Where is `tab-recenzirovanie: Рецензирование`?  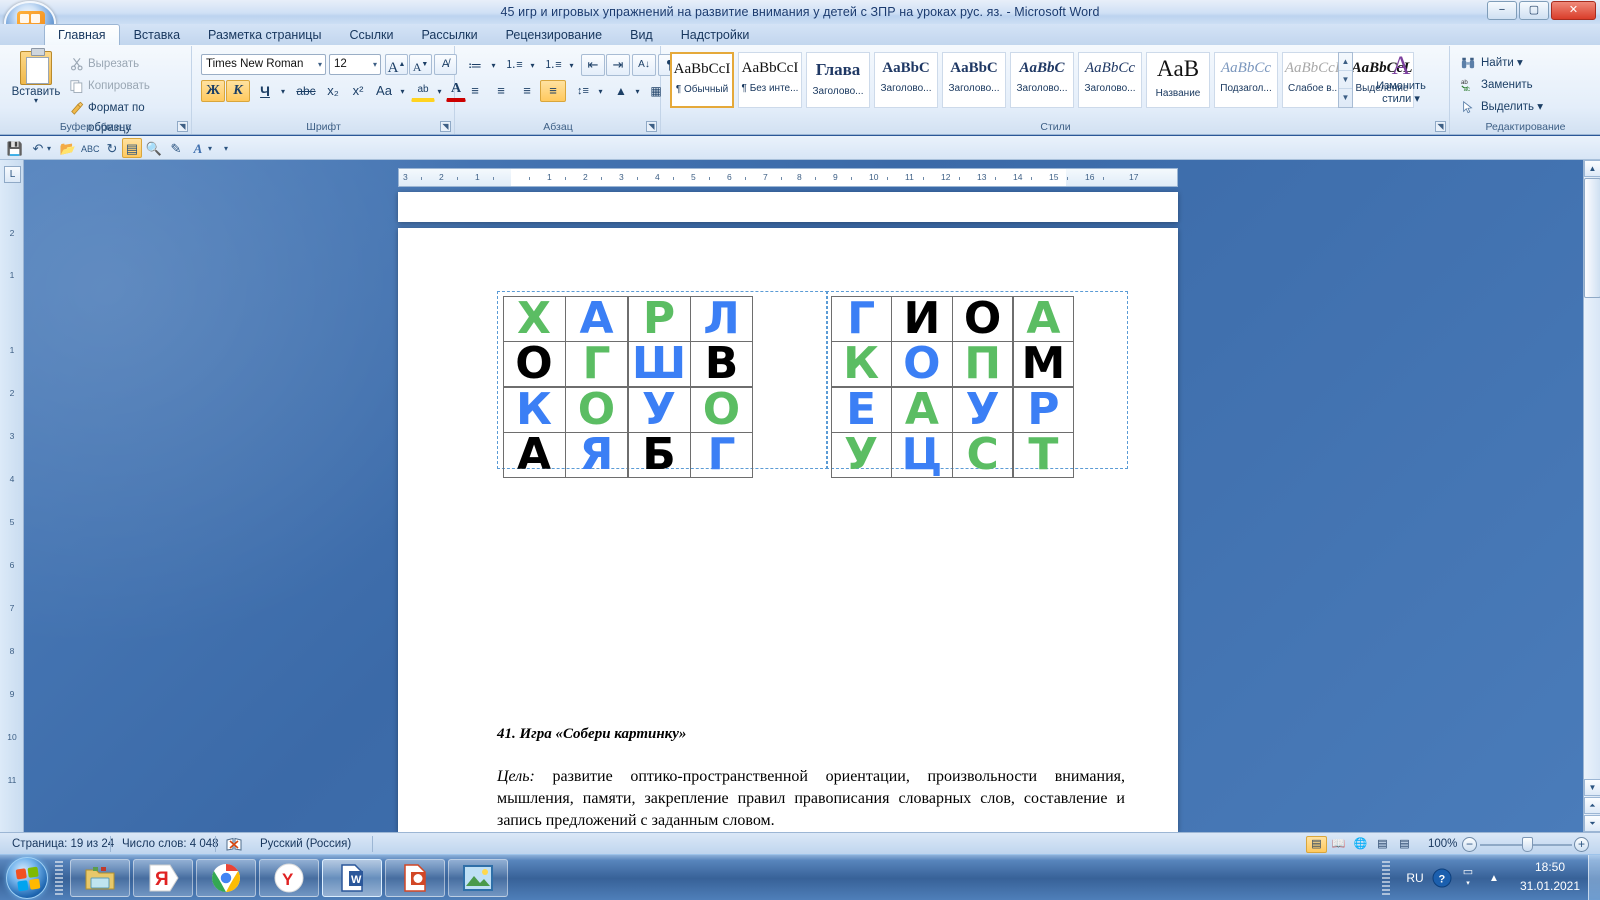
tab-recenzirovanie: Рецензирование is located at coordinates (554, 35).